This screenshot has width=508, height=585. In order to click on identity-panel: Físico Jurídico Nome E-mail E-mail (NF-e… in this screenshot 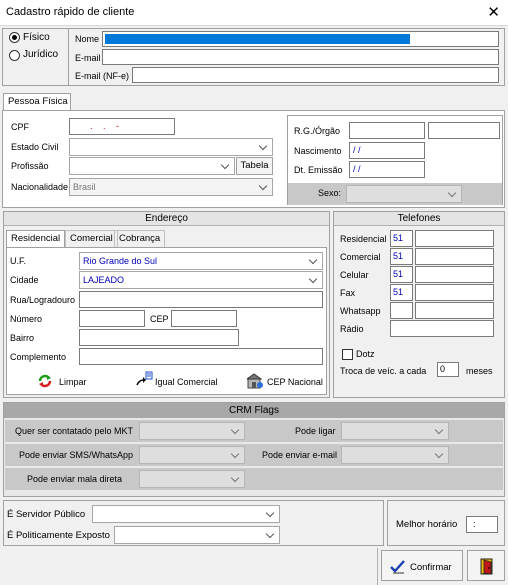, I will do `click(253, 57)`.